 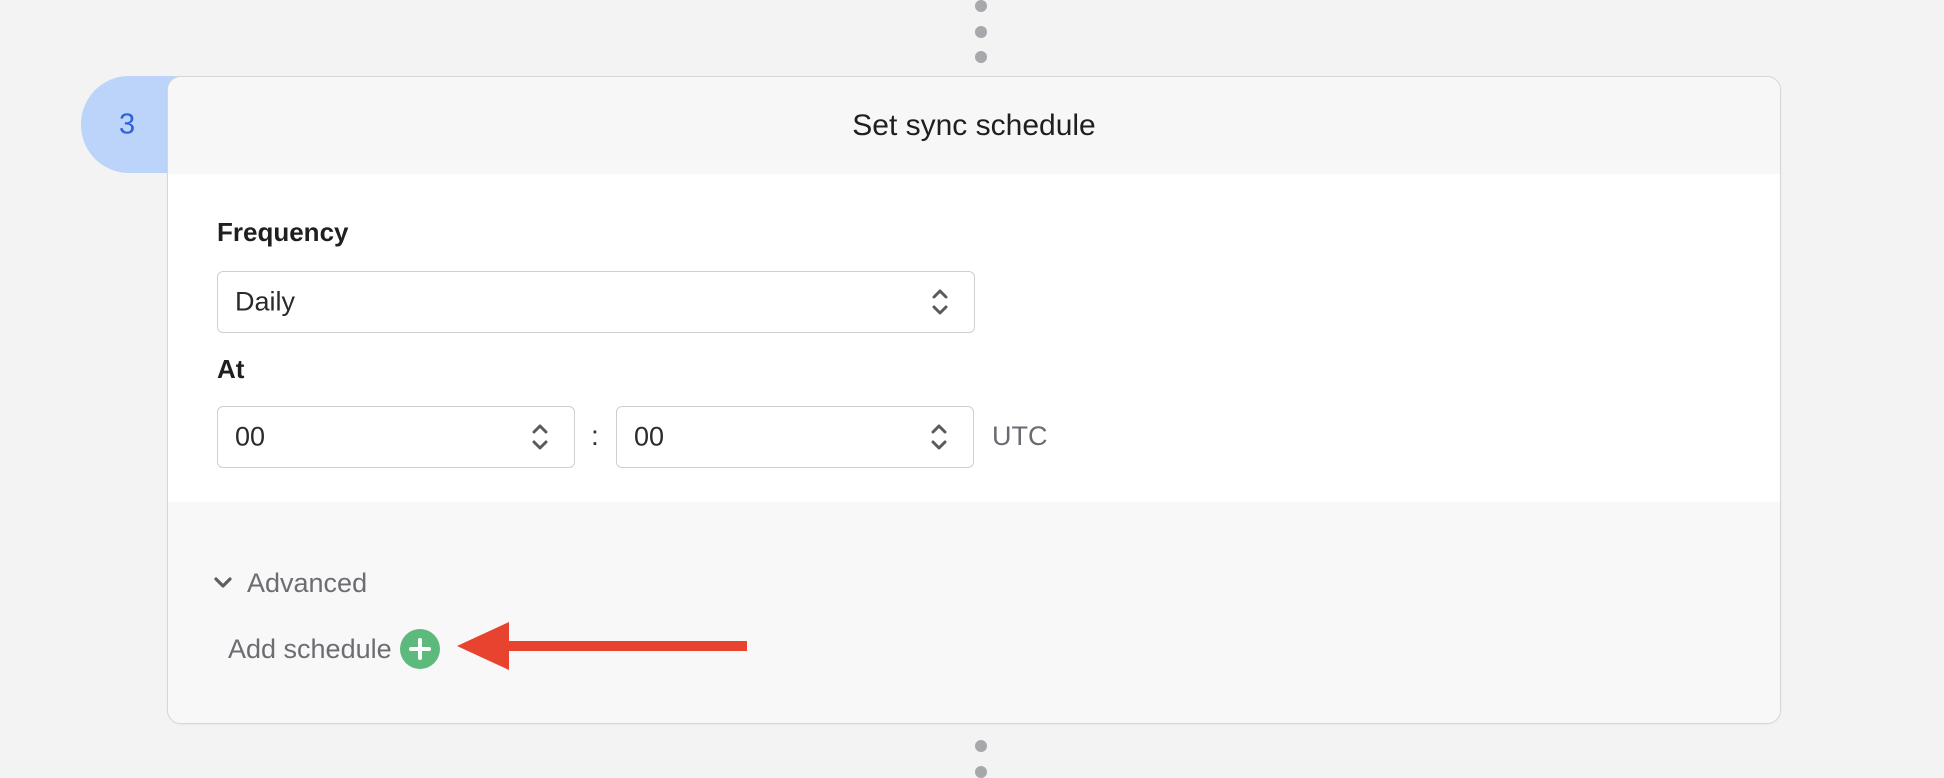 I want to click on card-title: Set sync schedule, so click(x=974, y=125).